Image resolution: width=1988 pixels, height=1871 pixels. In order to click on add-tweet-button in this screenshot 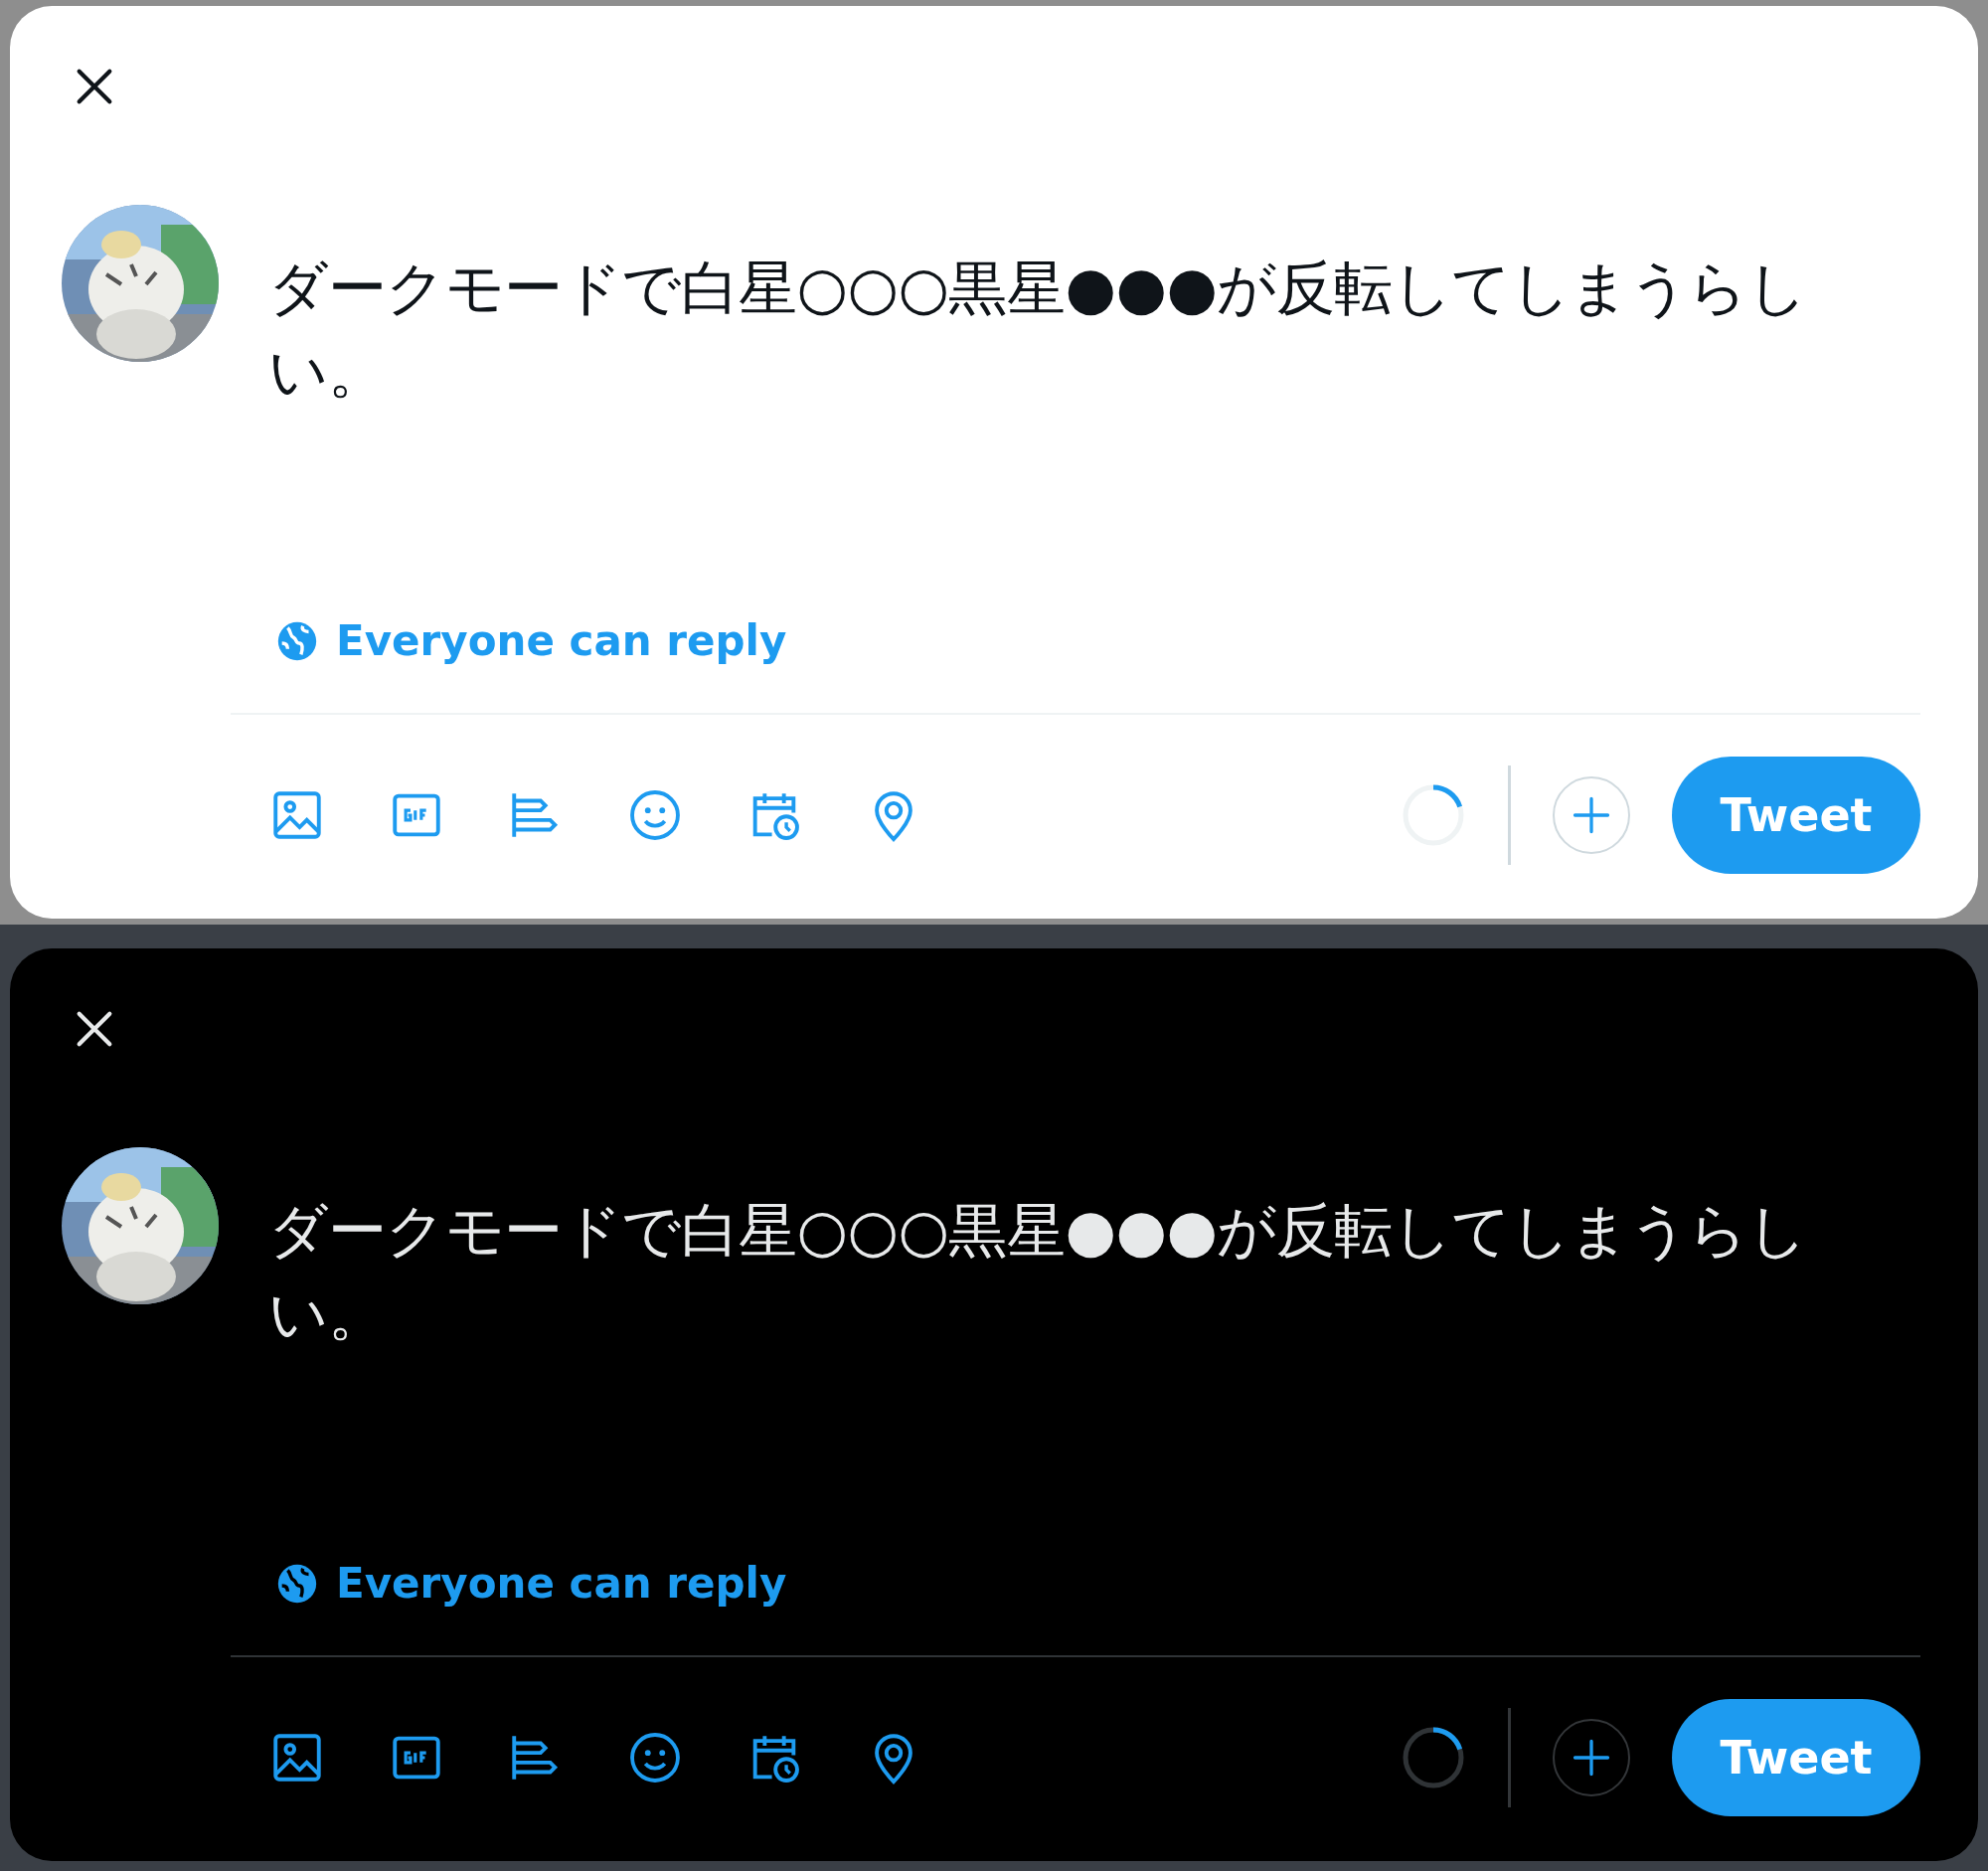, I will do `click(1591, 1757)`.